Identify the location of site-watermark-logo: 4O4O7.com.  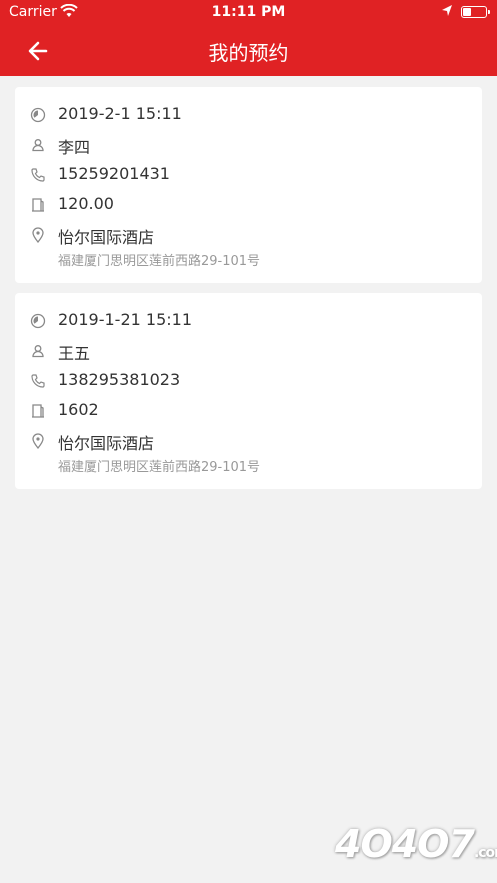
(416, 844).